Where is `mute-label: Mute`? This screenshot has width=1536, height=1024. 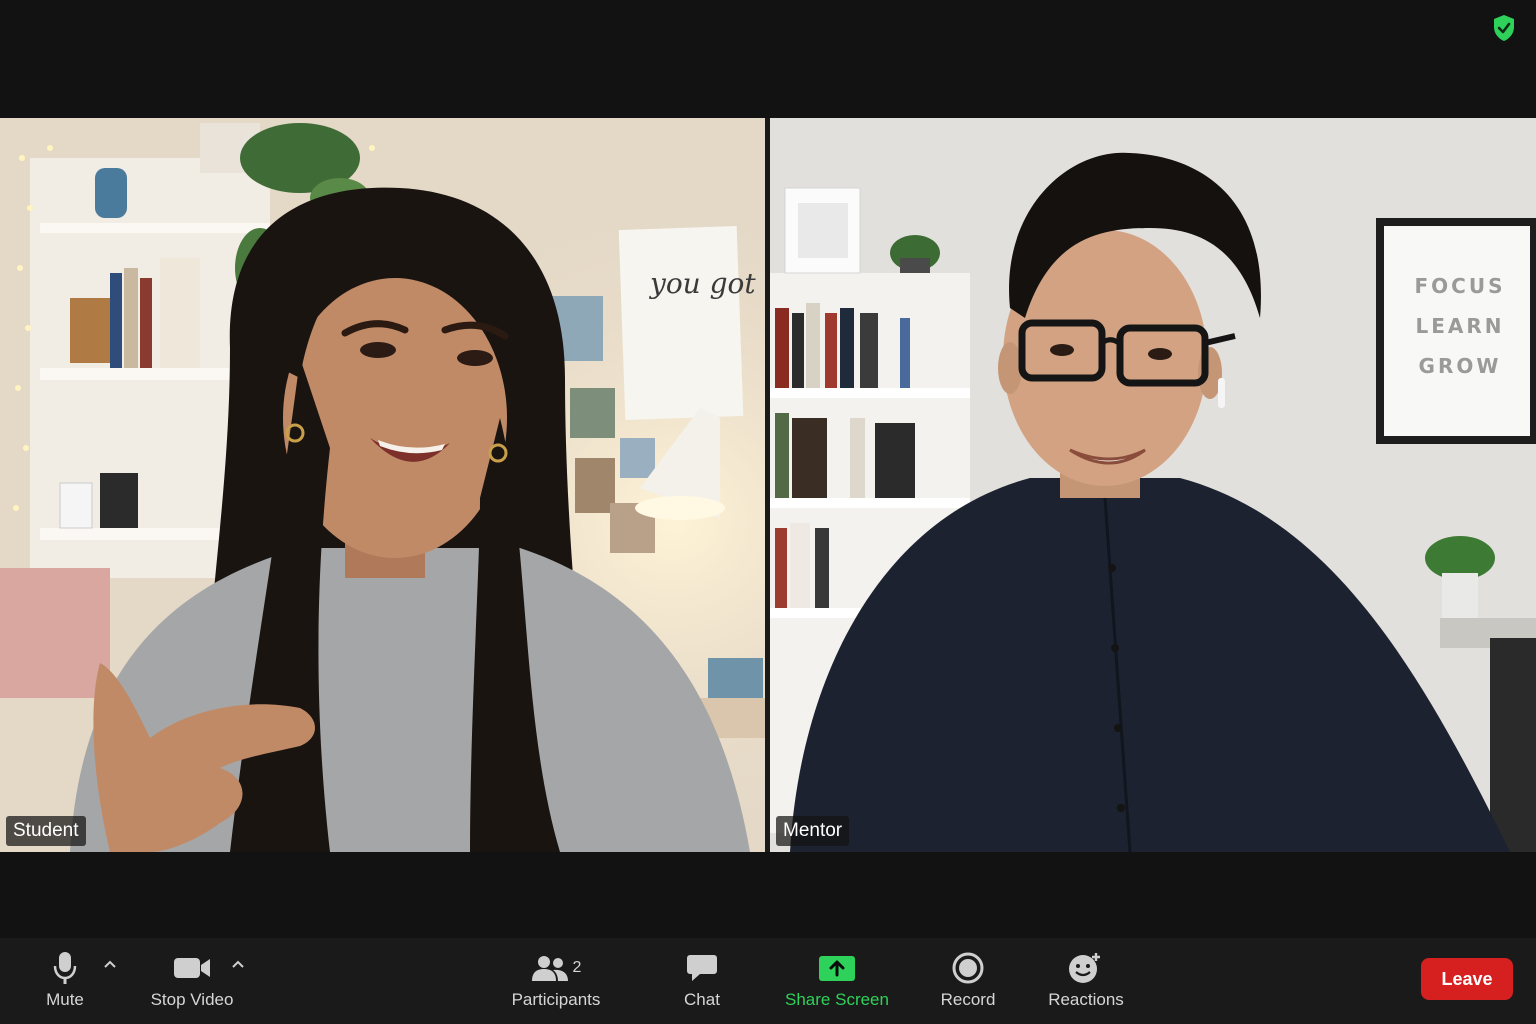 mute-label: Mute is located at coordinates (65, 999).